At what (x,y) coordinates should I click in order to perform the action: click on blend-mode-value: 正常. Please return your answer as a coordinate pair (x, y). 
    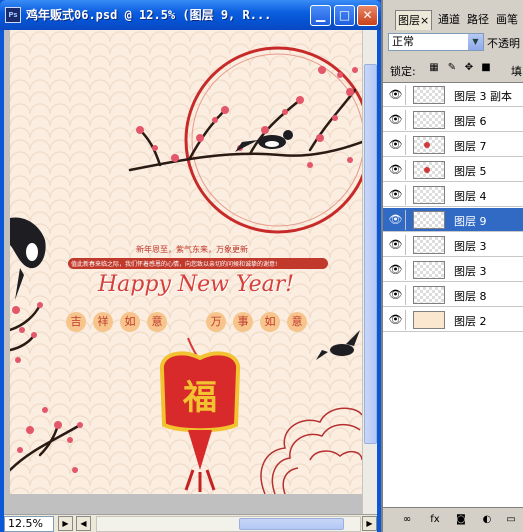
    Looking at the image, I should click on (403, 41).